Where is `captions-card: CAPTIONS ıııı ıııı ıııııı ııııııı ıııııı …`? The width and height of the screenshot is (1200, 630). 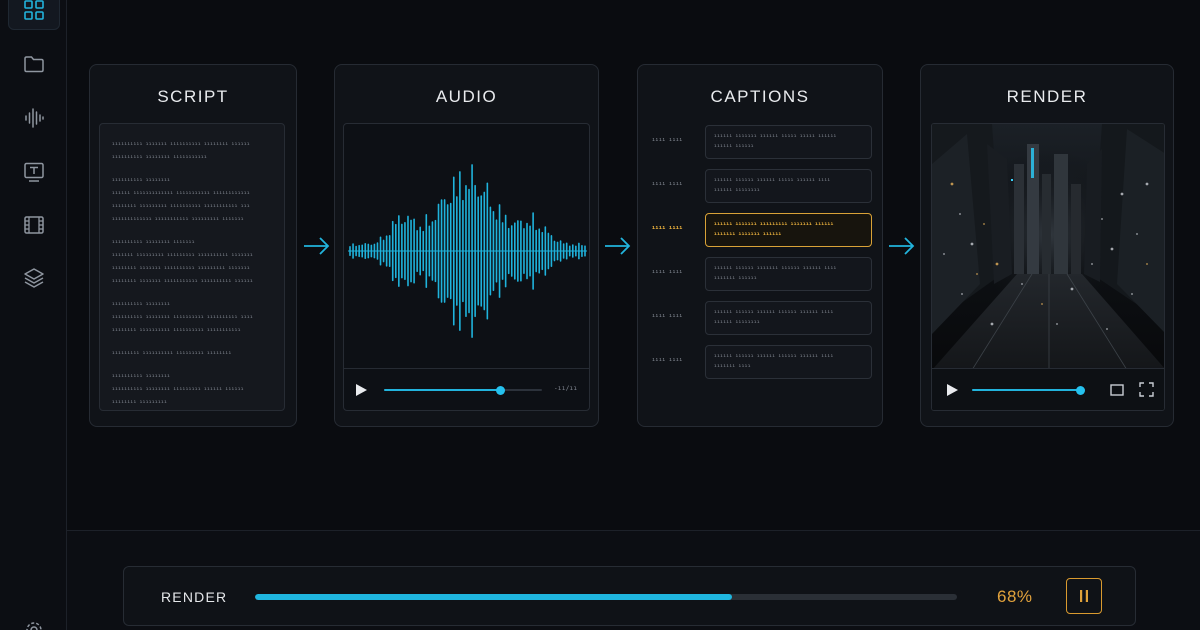
captions-card: CAPTIONS ıııı ıııı ıııııı ııııııı ıııııı … is located at coordinates (760, 245).